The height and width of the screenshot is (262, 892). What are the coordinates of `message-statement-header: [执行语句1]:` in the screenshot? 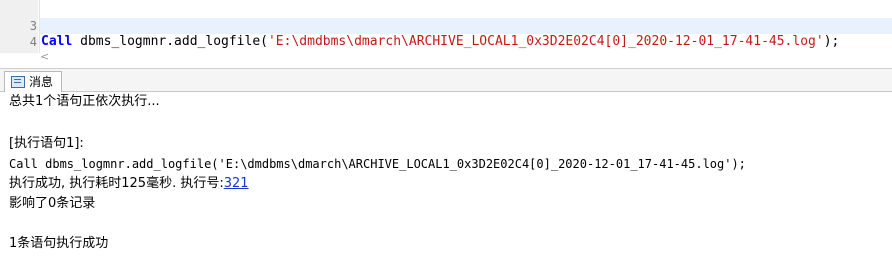 It's located at (46, 143).